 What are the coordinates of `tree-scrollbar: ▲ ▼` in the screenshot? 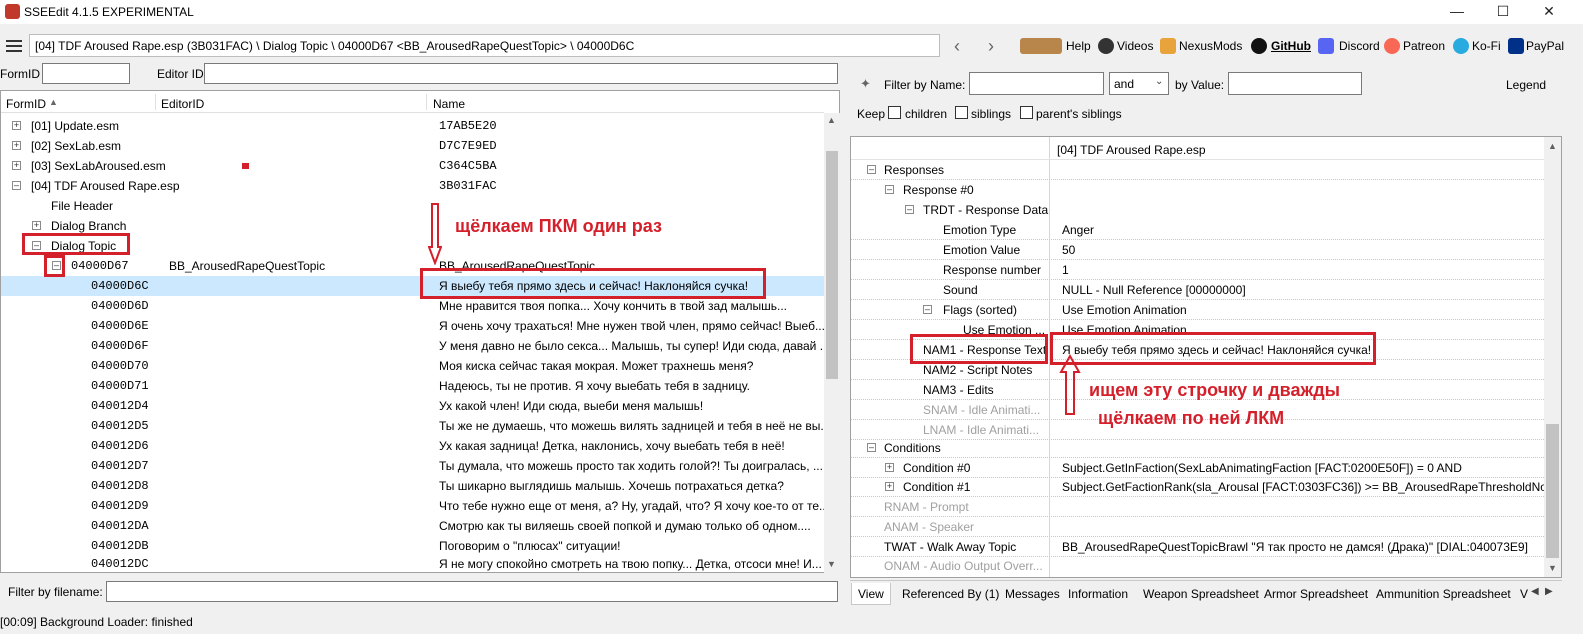 It's located at (832, 343).